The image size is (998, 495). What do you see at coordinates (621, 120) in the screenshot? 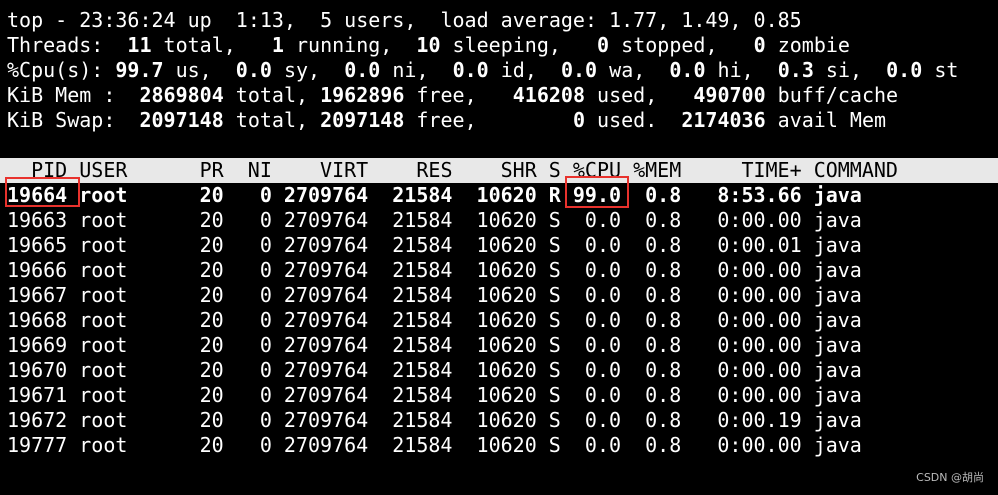
I see `summary-label: used.` at bounding box center [621, 120].